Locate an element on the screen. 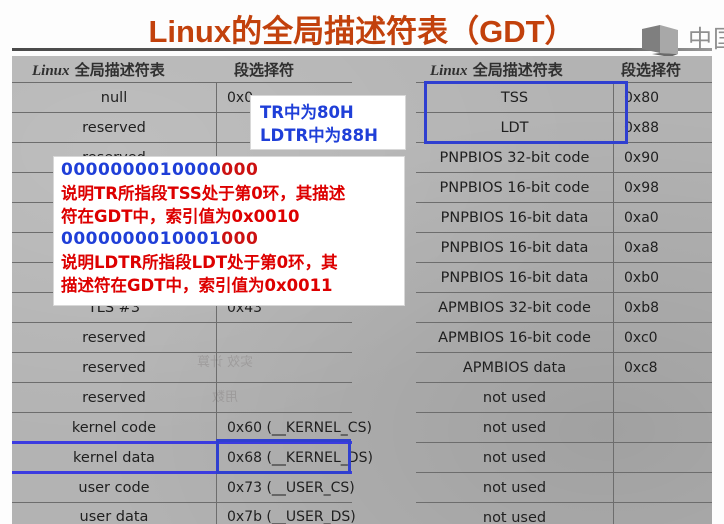 This screenshot has width=724, height=524. row-descriptor-name: kernel code is located at coordinates (114, 427).